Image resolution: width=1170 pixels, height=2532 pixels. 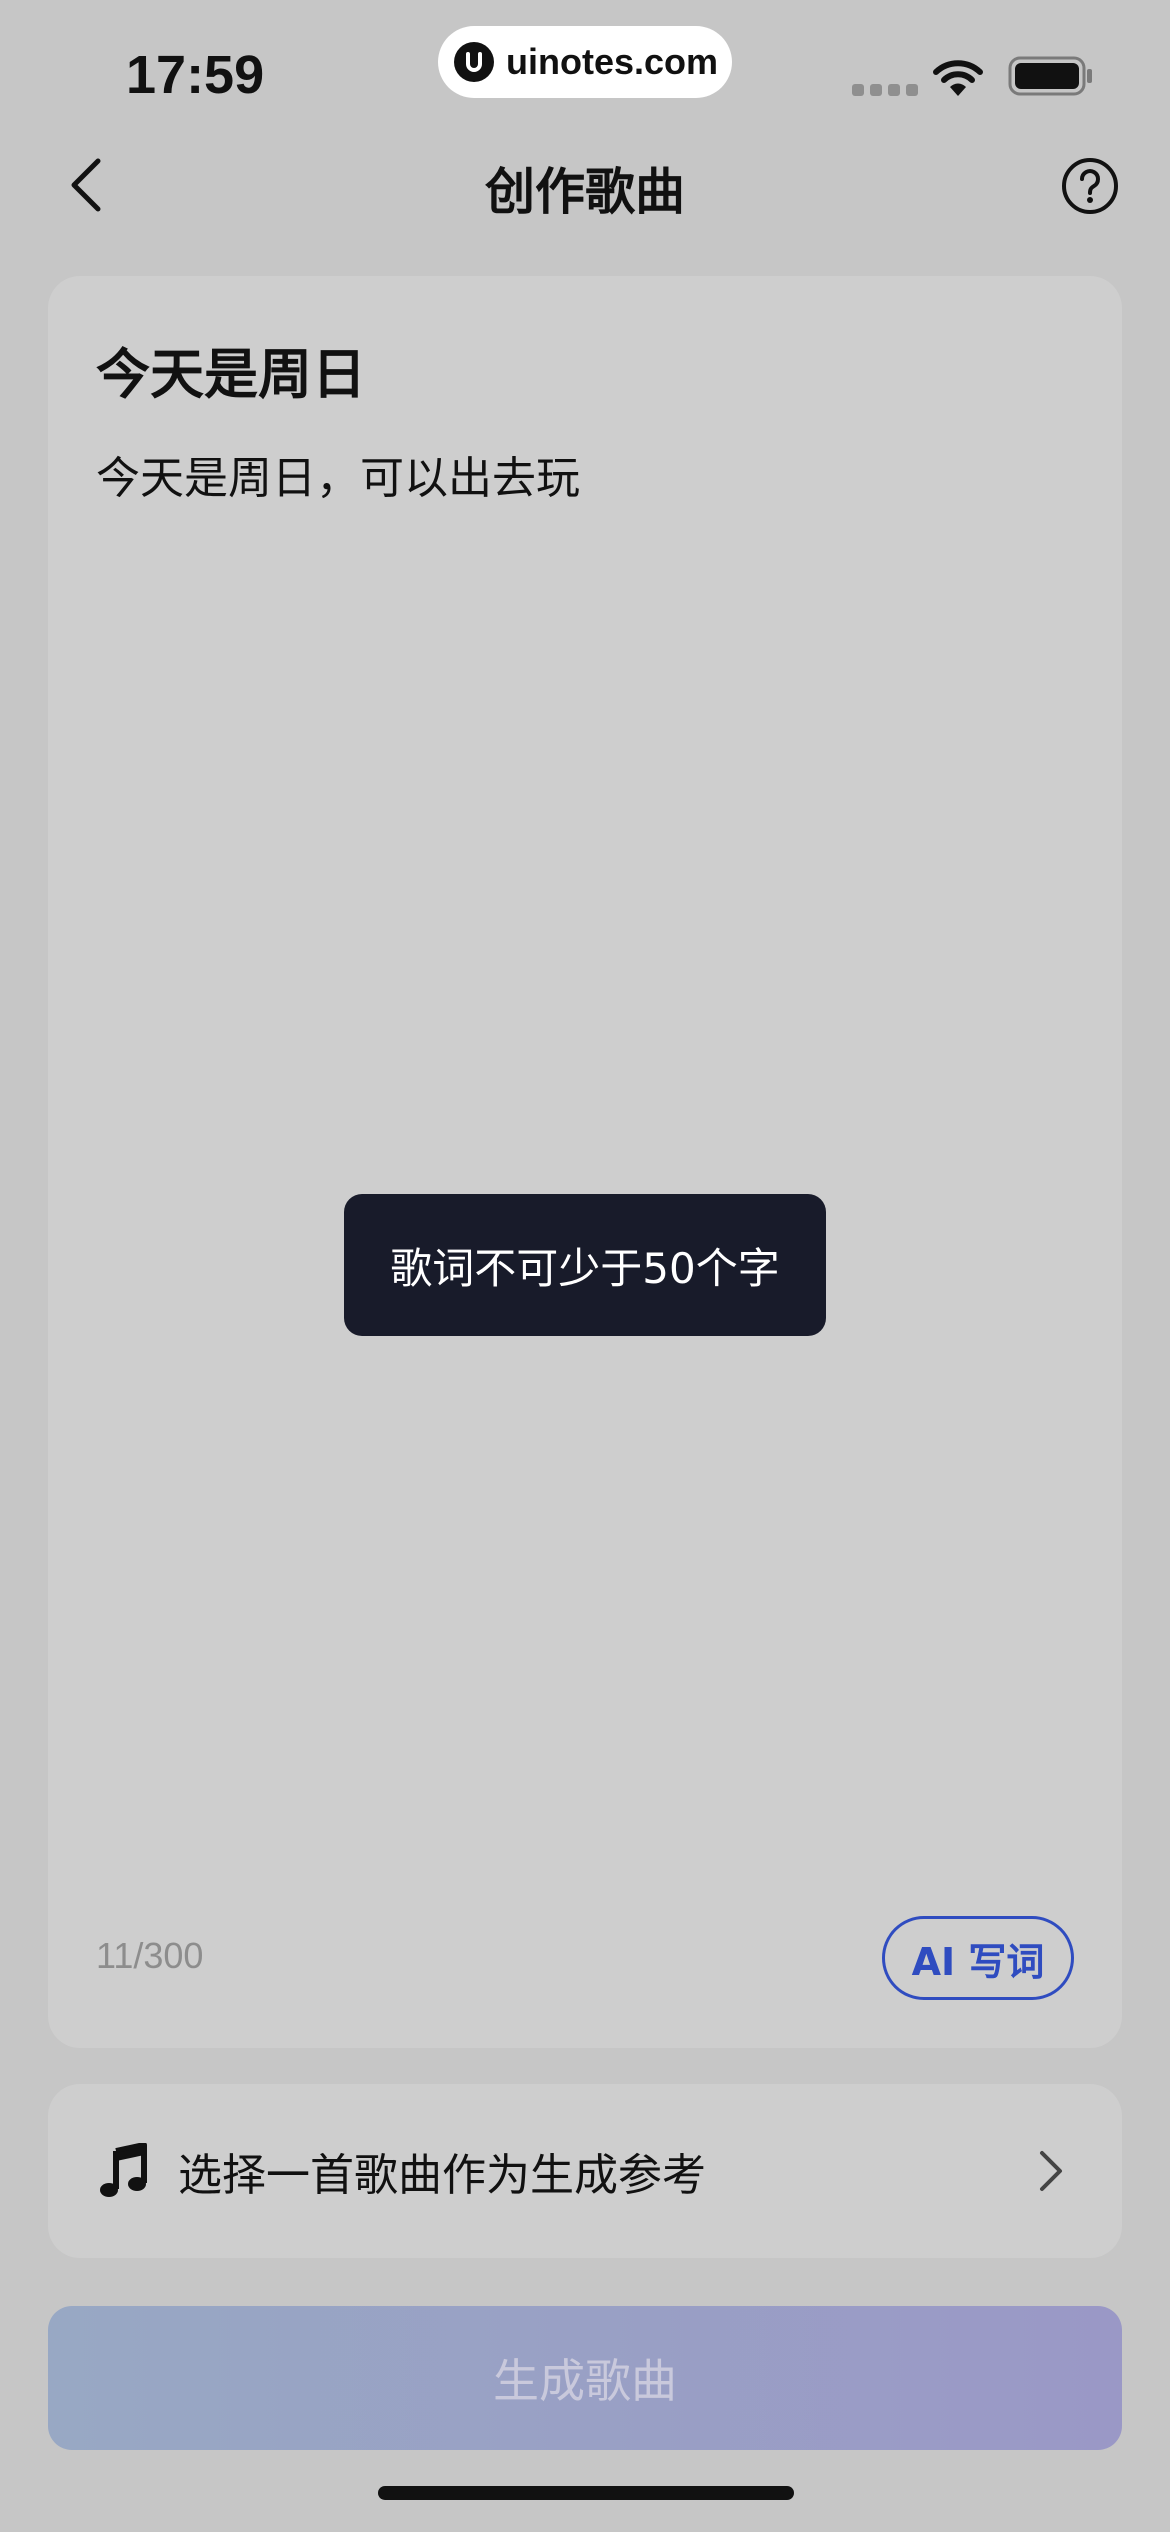 What do you see at coordinates (150, 1955) in the screenshot?
I see `character-count: 11/300` at bounding box center [150, 1955].